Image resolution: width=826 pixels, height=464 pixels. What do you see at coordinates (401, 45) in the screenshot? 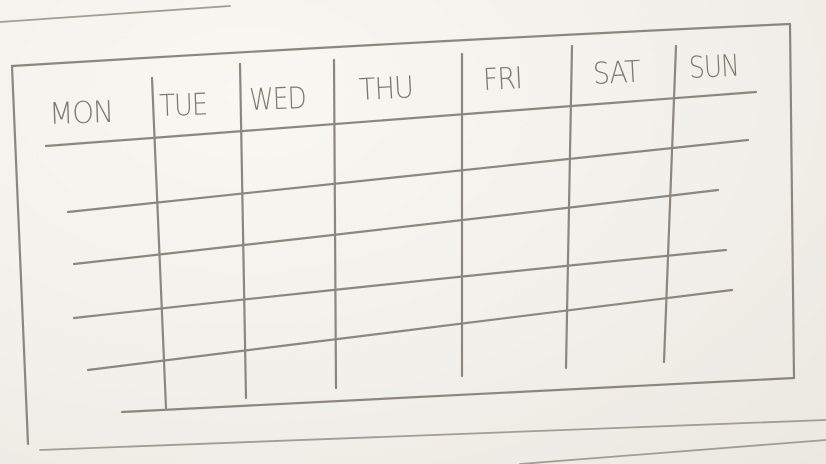
I see `calendar-frame-top` at bounding box center [401, 45].